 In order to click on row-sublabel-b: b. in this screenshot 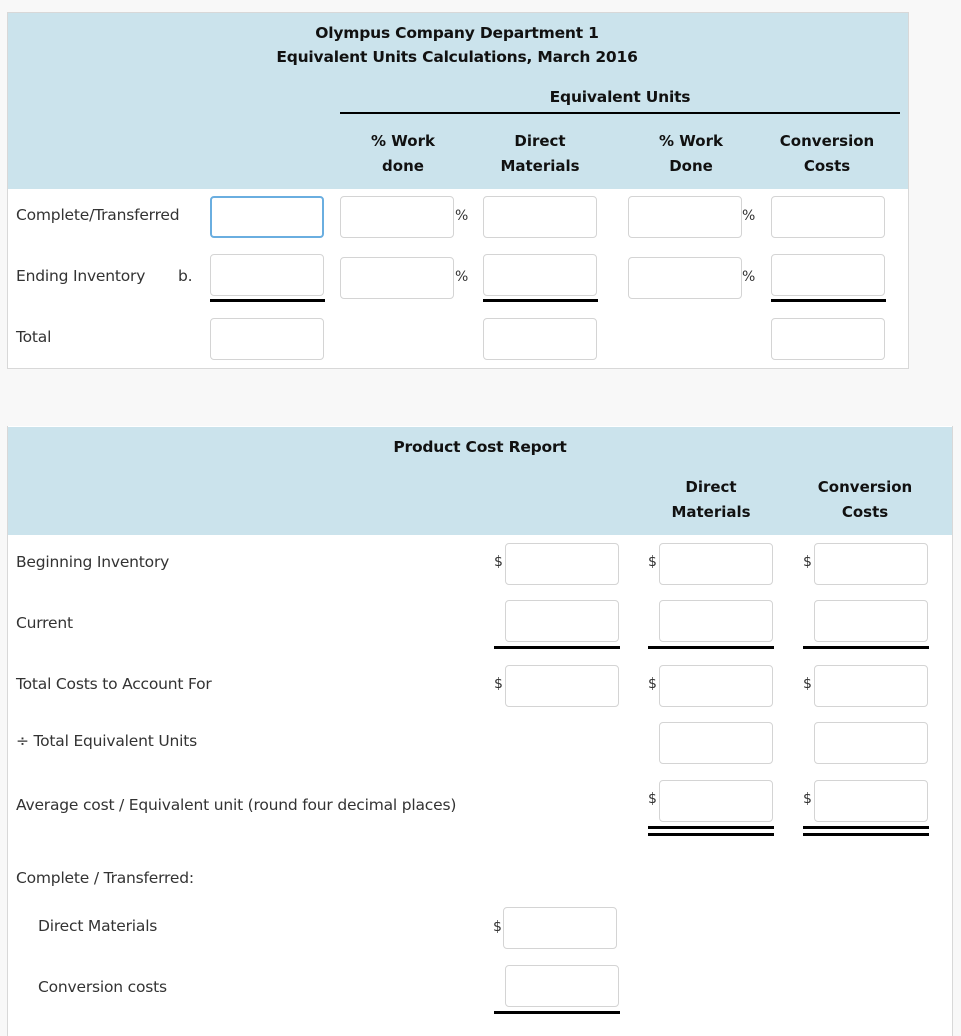, I will do `click(185, 276)`.